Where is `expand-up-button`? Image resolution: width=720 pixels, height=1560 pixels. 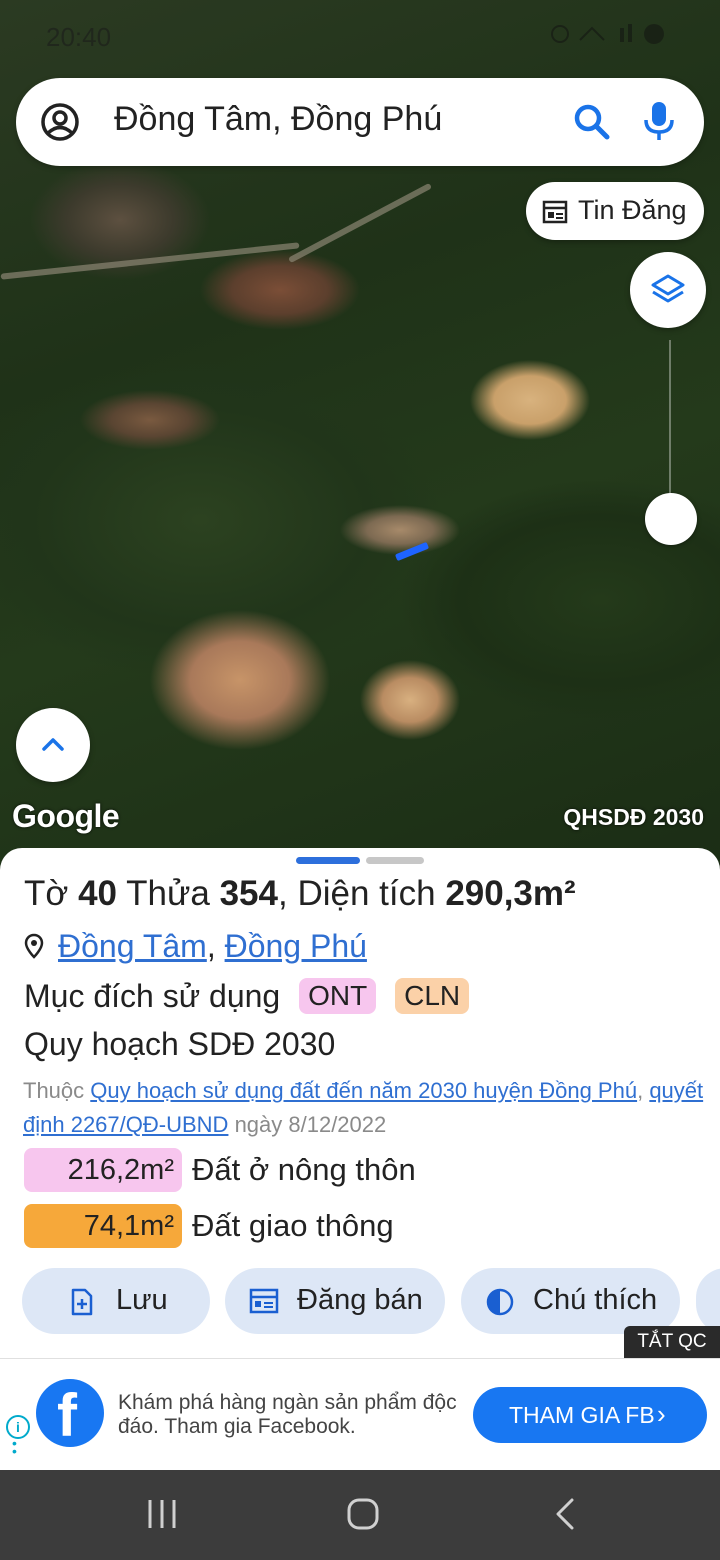
expand-up-button is located at coordinates (53, 745).